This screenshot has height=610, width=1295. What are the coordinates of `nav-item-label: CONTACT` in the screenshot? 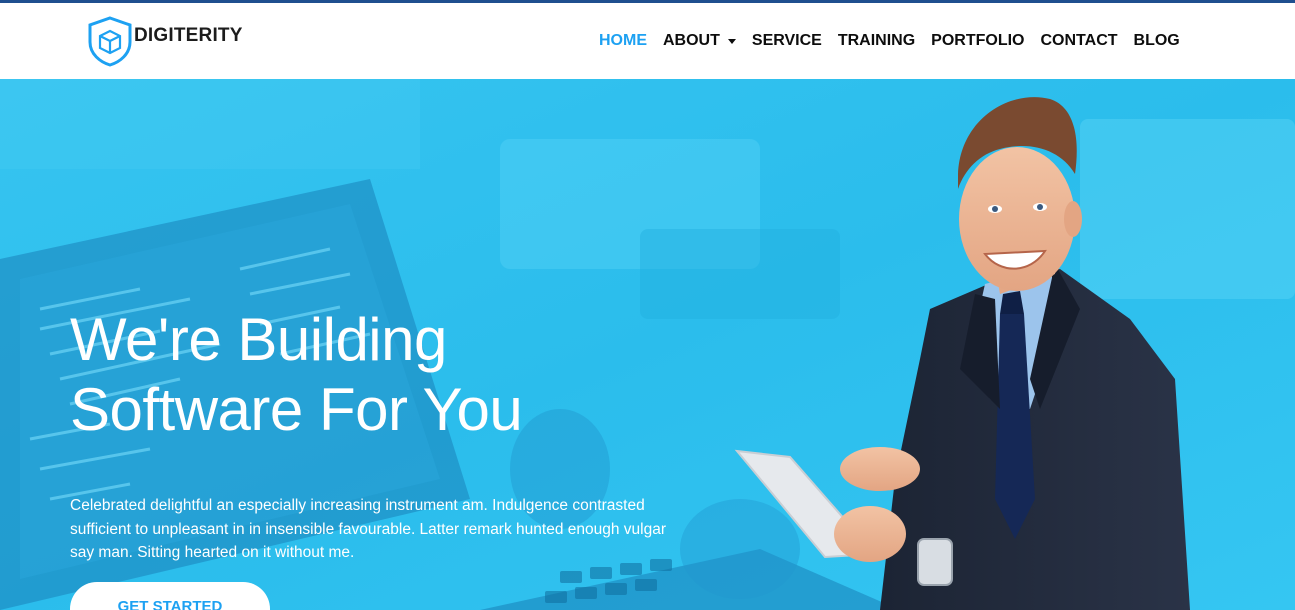 It's located at (1079, 40).